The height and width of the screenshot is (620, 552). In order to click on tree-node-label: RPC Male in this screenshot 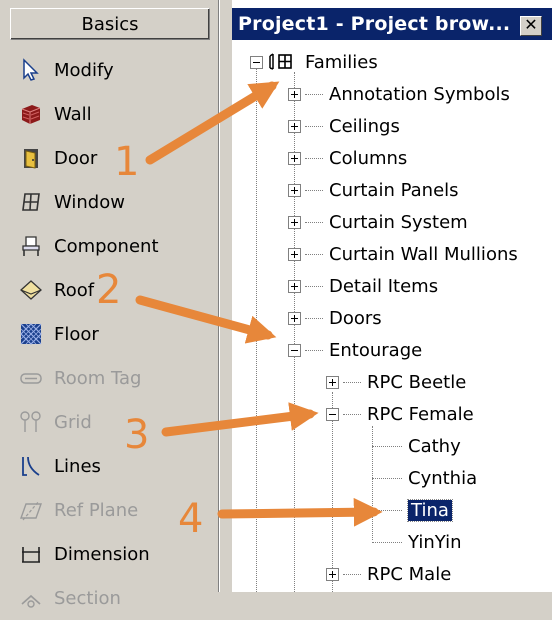, I will do `click(409, 574)`.